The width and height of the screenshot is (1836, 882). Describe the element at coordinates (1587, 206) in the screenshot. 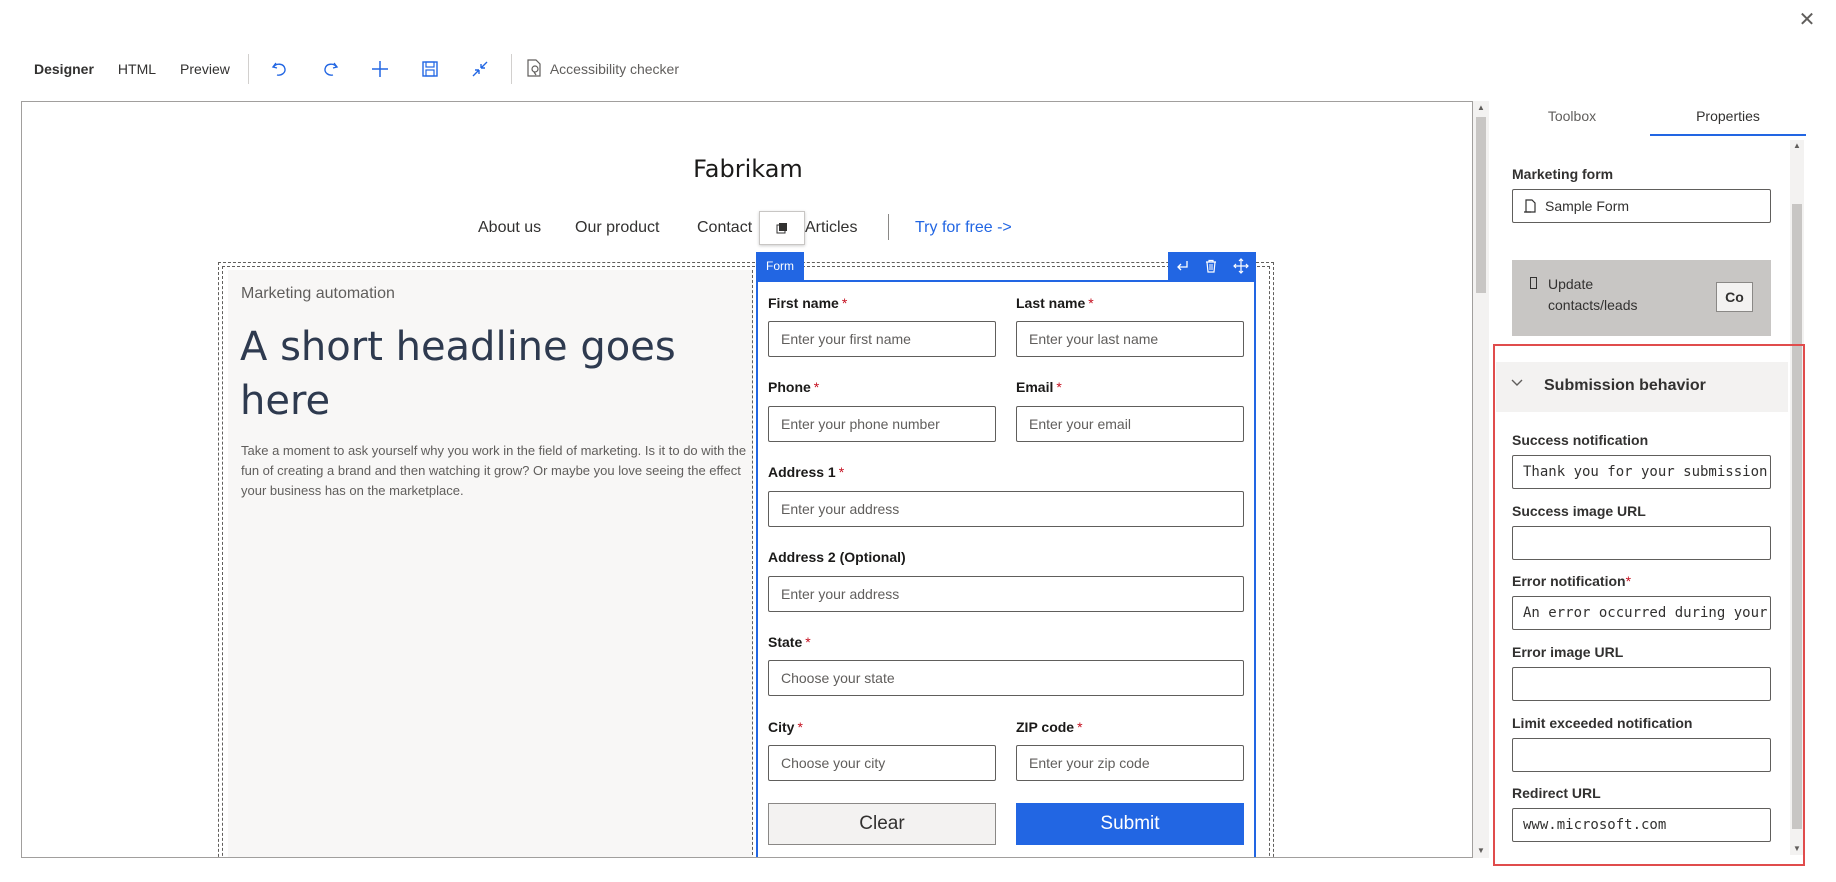

I see `marketing-form-value: Sample Form` at that location.